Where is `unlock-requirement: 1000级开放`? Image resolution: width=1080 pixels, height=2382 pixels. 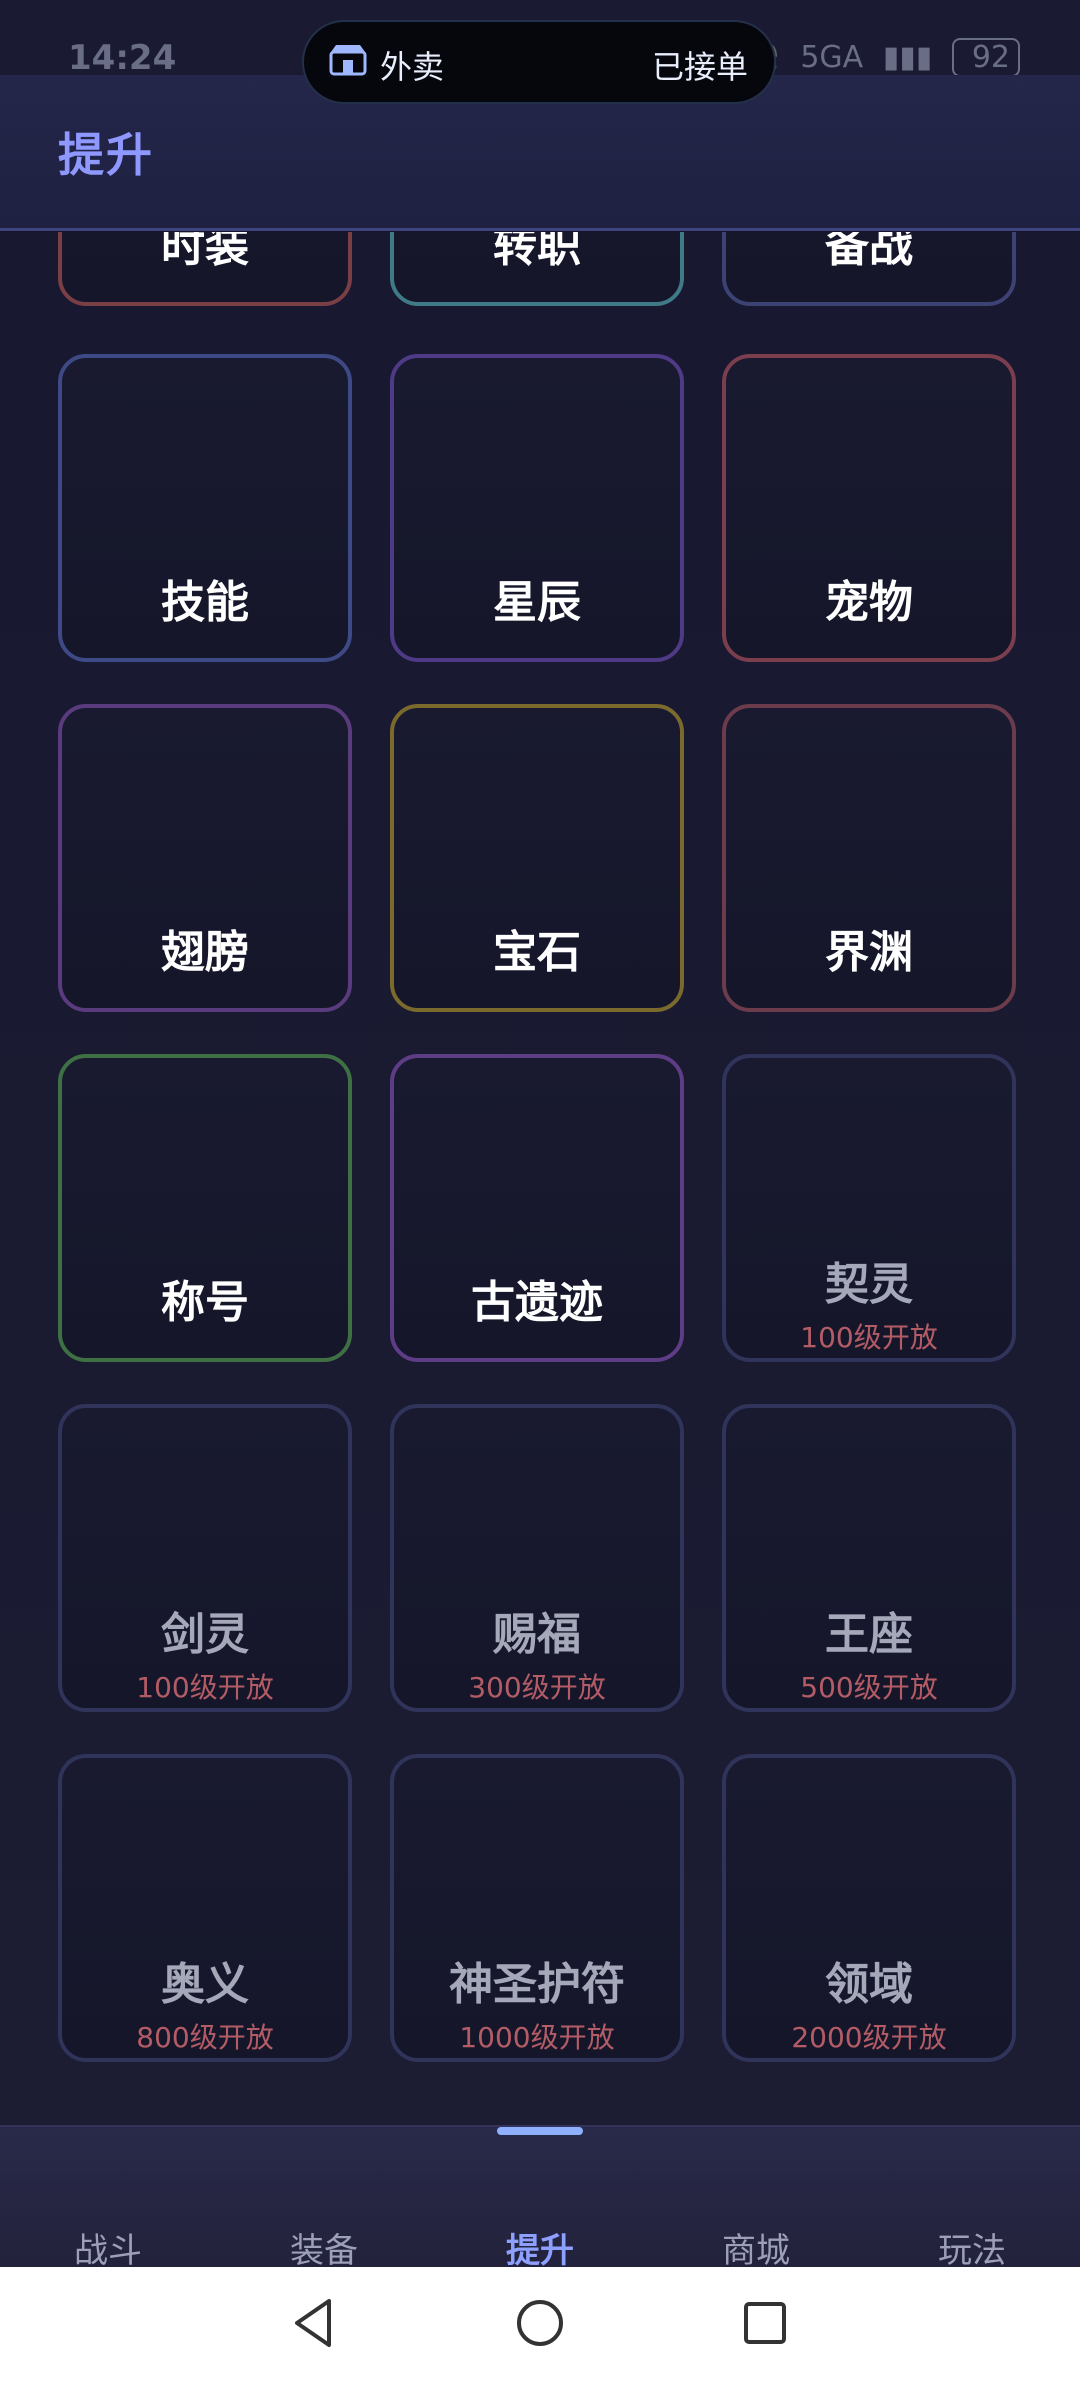
unlock-requirement: 1000级开放 is located at coordinates (537, 2037).